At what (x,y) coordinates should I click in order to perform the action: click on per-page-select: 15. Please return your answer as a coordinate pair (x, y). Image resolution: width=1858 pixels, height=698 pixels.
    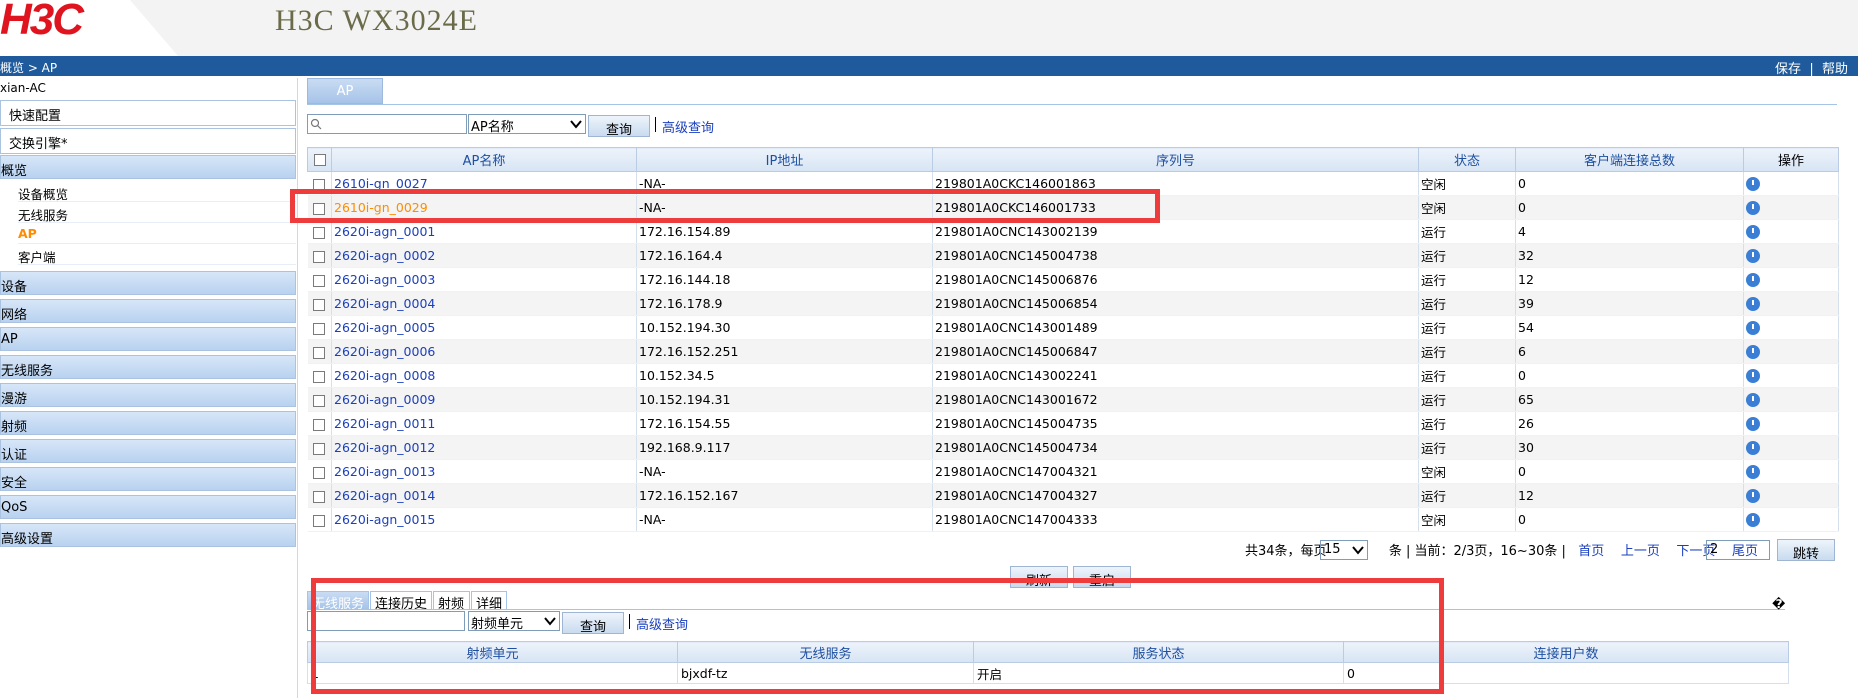
    Looking at the image, I should click on (1344, 550).